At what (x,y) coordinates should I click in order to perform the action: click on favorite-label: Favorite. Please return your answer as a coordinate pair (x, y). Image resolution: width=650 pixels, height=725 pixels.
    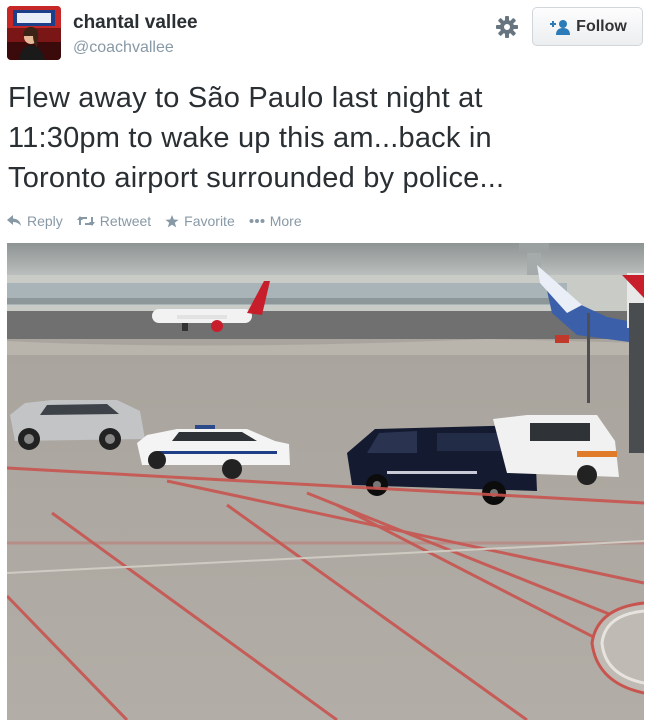
    Looking at the image, I should click on (209, 221).